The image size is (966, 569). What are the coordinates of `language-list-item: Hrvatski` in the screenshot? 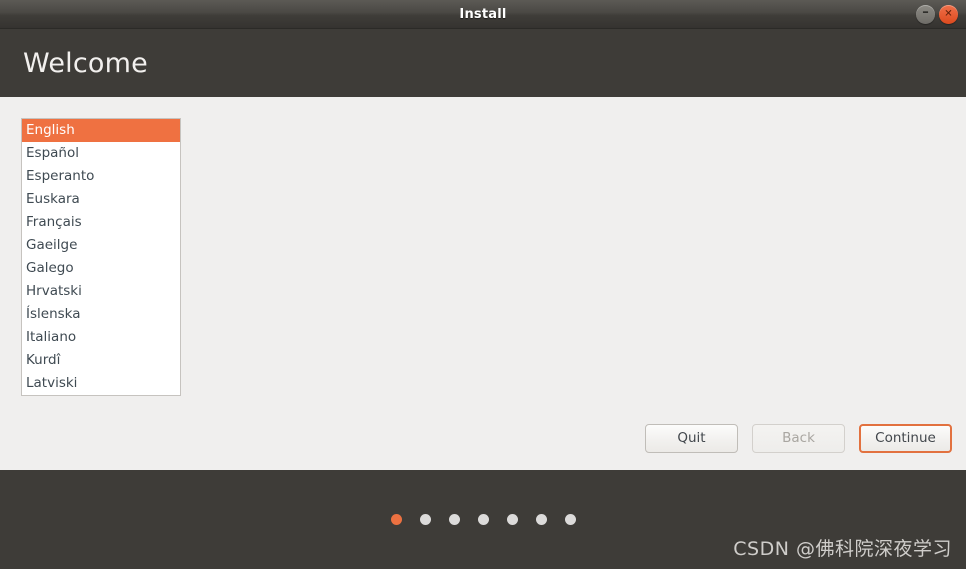 It's located at (101, 291).